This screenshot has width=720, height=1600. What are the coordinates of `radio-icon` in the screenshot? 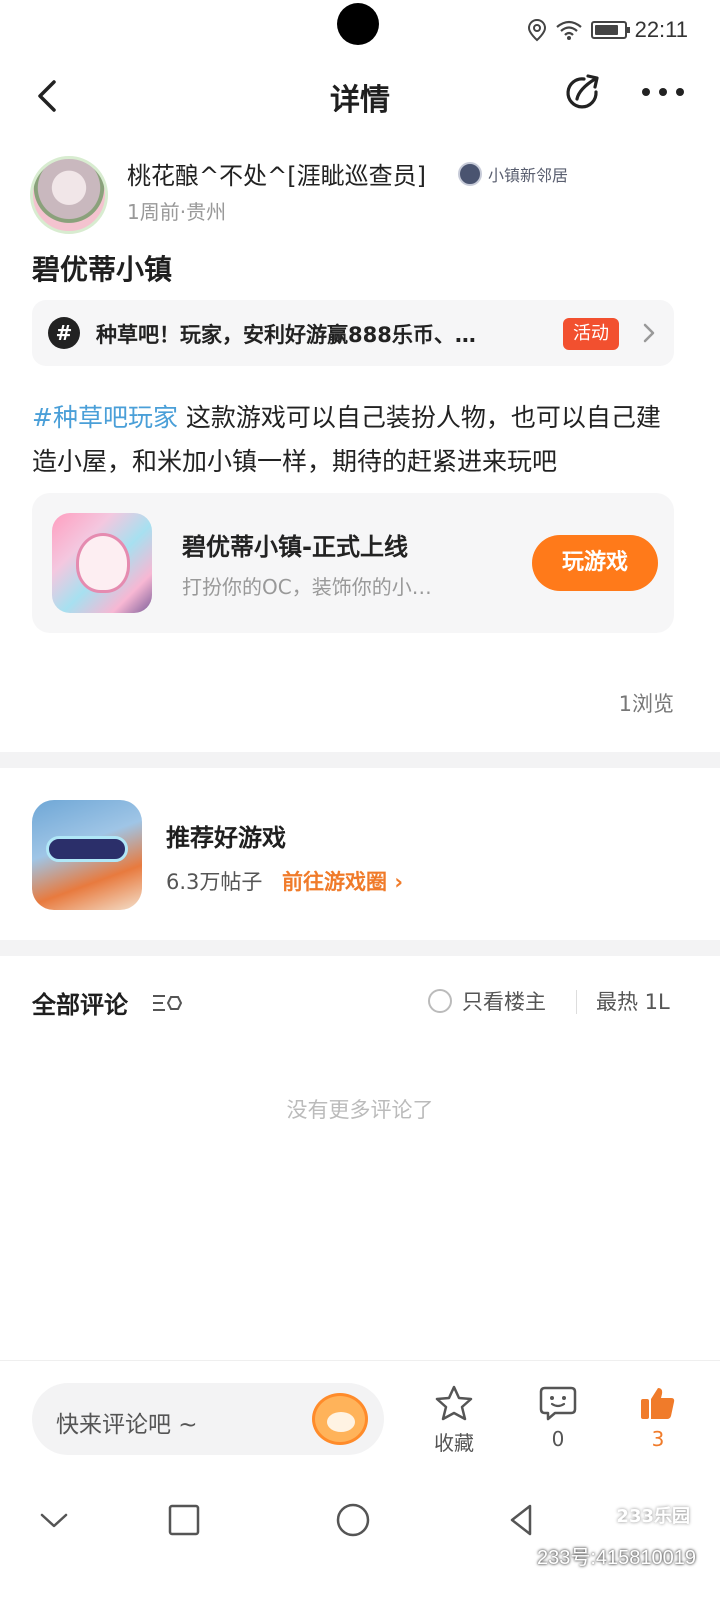 It's located at (440, 1001).